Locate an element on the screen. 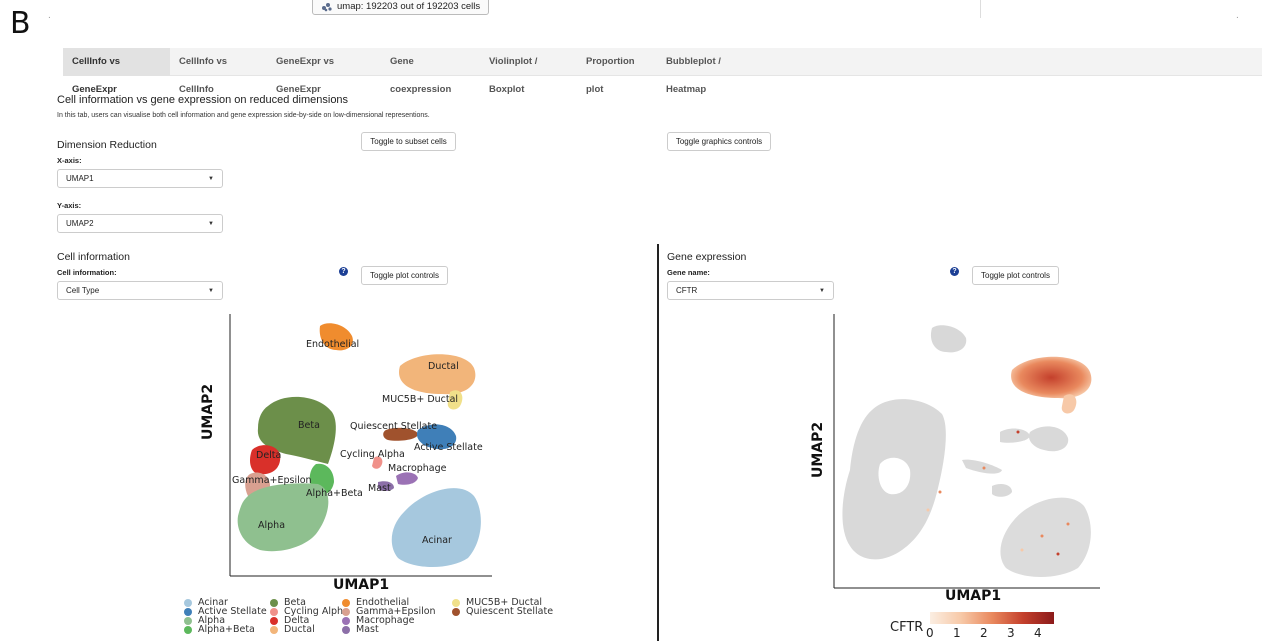 This screenshot has width=1262, height=641. label-acinar: Acinar is located at coordinates (437, 540).